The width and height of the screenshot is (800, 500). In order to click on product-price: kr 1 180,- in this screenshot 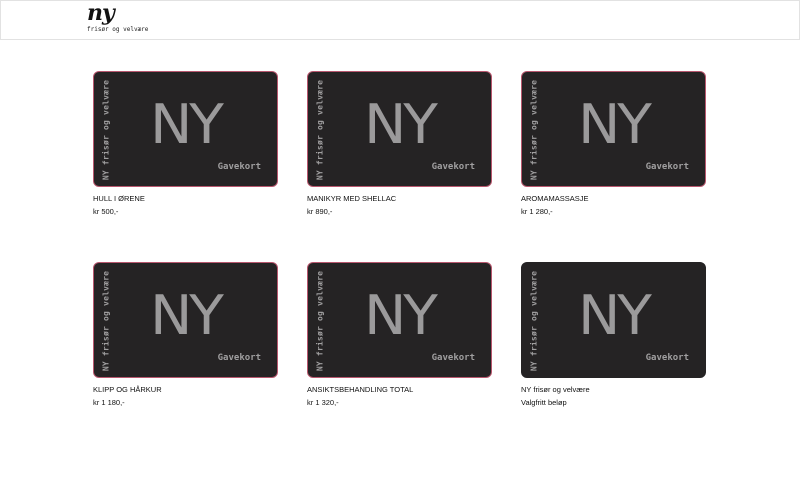, I will do `click(109, 402)`.